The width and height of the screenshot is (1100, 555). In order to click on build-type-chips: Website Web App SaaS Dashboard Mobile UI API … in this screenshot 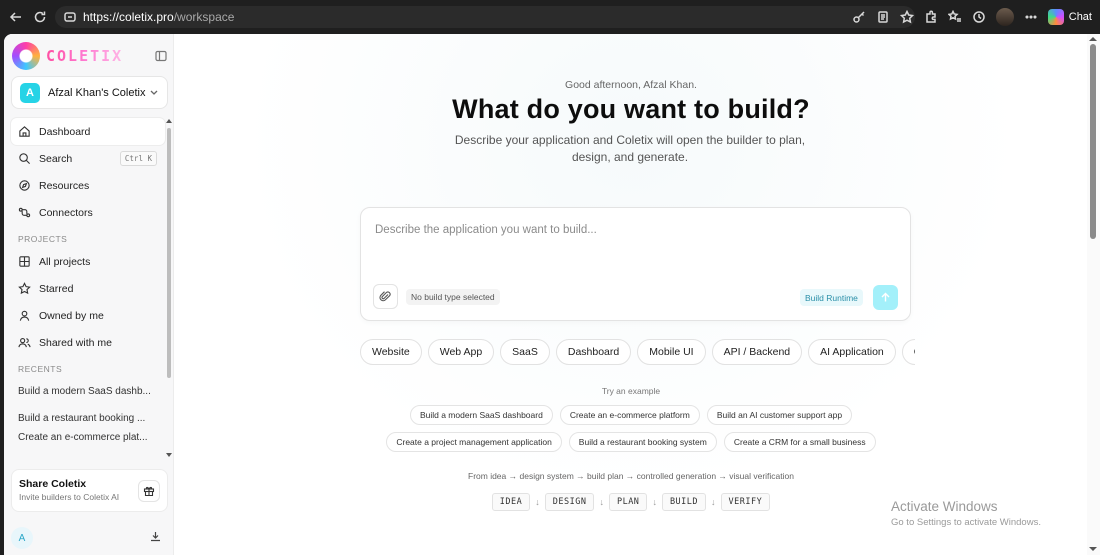, I will do `click(637, 353)`.